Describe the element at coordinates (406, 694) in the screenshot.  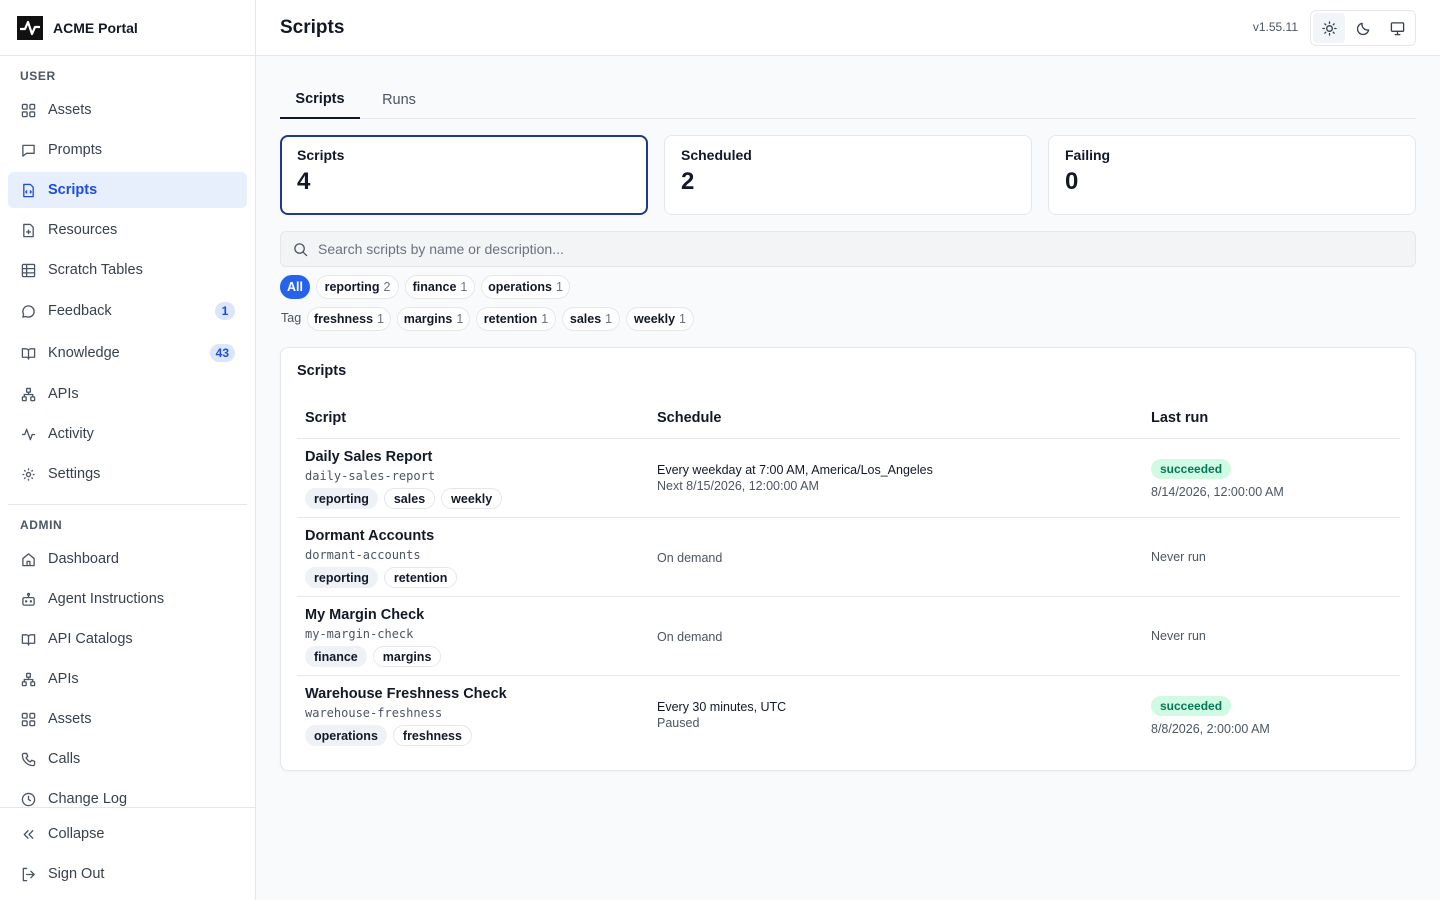
I see `script-name: Warehouse Freshness Check` at that location.